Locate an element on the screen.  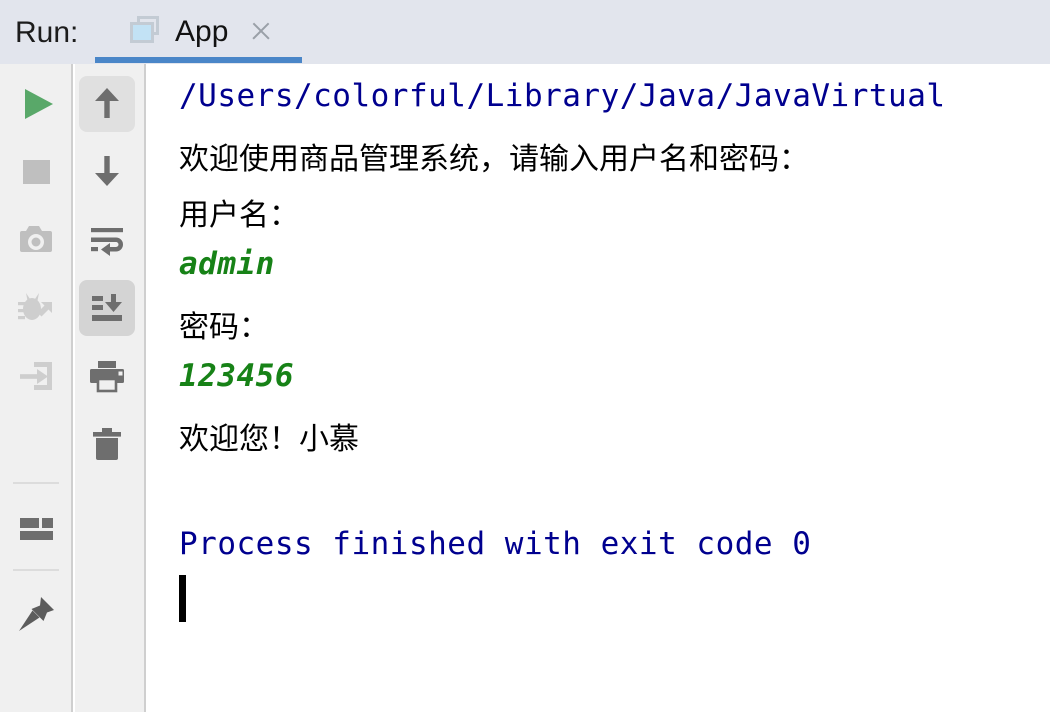
tab-active-underline is located at coordinates (198, 60).